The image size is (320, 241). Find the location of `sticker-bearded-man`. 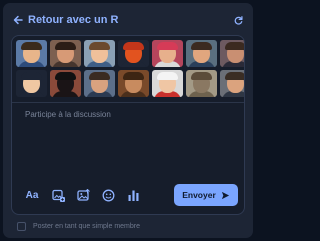

sticker-bearded-man is located at coordinates (133, 83).